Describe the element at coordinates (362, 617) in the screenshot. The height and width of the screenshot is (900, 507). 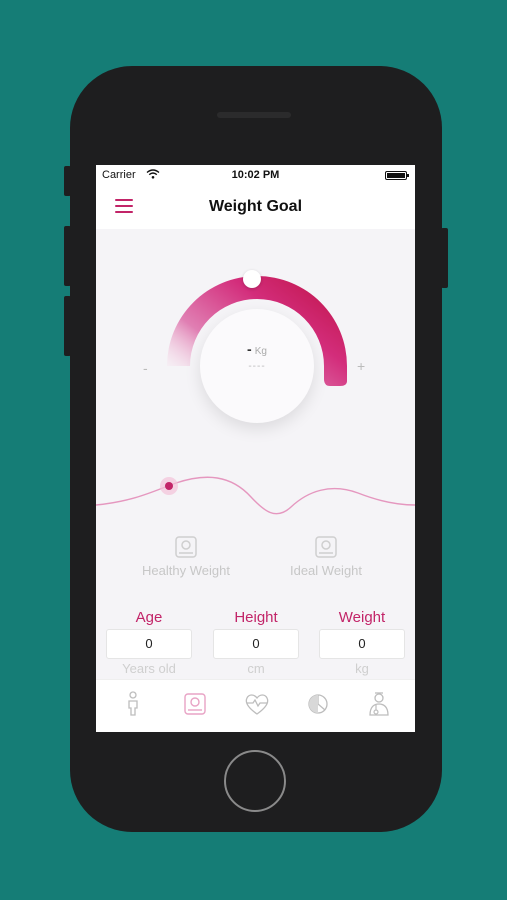
I see `weight-label: Weight` at that location.